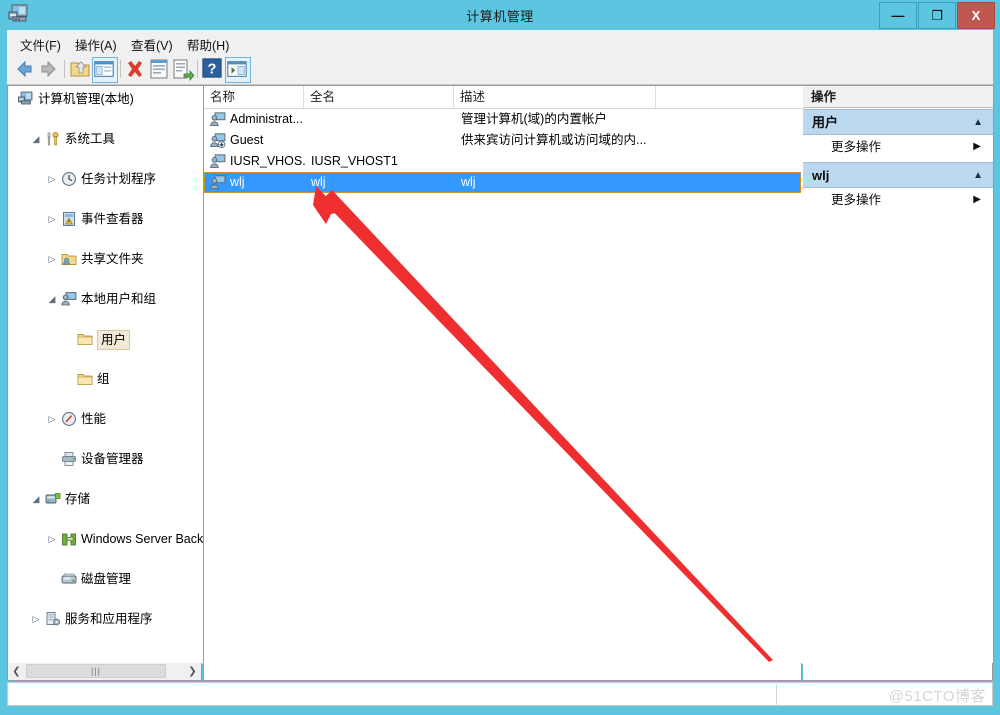 The height and width of the screenshot is (715, 1000). I want to click on tree-item-computer-management: 计算机管理(本地), so click(105, 99).